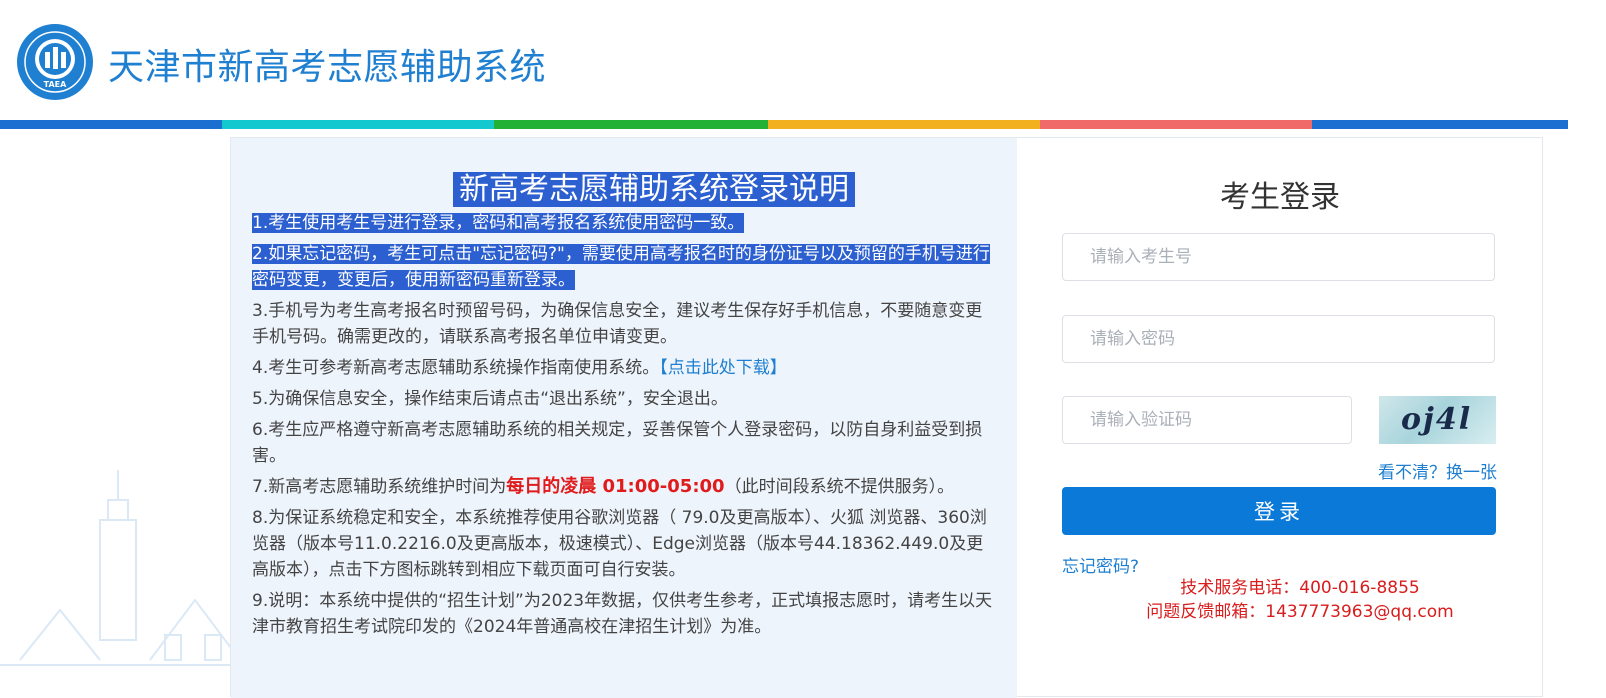 Image resolution: width=1606 pixels, height=698 pixels. What do you see at coordinates (654, 189) in the screenshot?
I see `notice-title: 新高考志愿辅助系统登录说明` at bounding box center [654, 189].